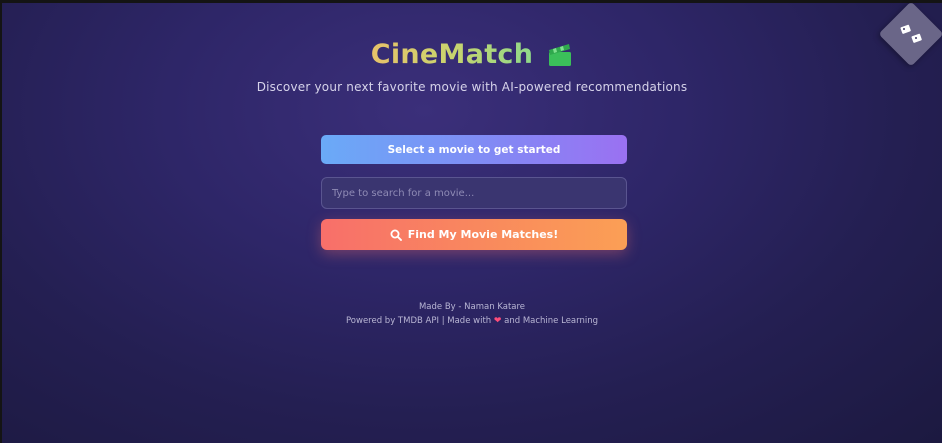 The width and height of the screenshot is (942, 443). What do you see at coordinates (418, 321) in the screenshot?
I see `powered-by-text: Powered by TMDB API | Made with` at bounding box center [418, 321].